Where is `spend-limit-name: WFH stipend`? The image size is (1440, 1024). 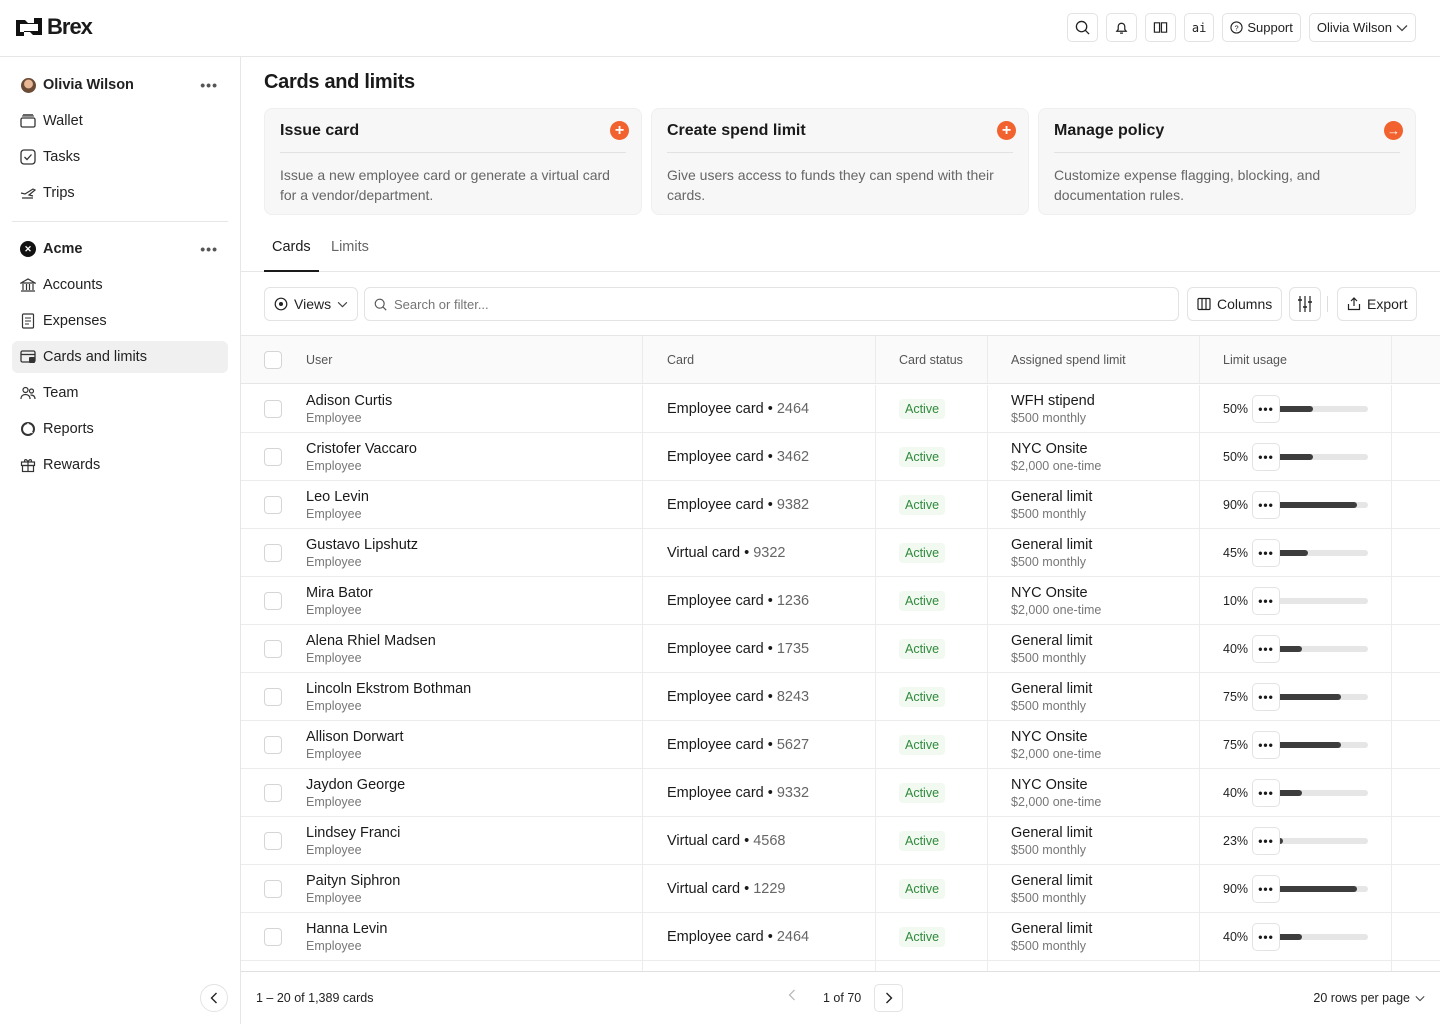 spend-limit-name: WFH stipend is located at coordinates (1053, 401).